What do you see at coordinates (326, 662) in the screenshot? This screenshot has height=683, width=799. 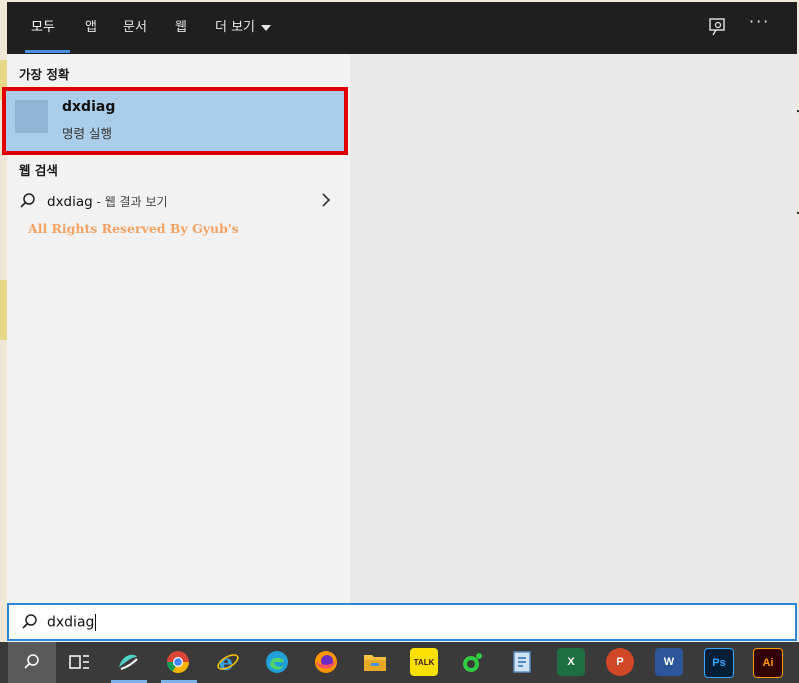 I see `firefox-icon` at bounding box center [326, 662].